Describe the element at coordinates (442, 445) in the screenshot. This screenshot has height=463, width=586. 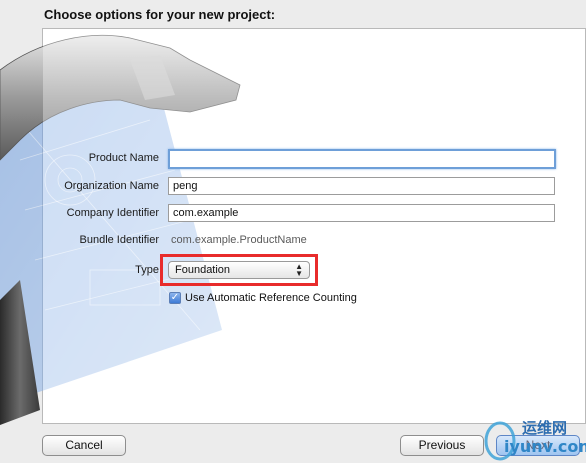
I see `previous-button: Previous` at that location.